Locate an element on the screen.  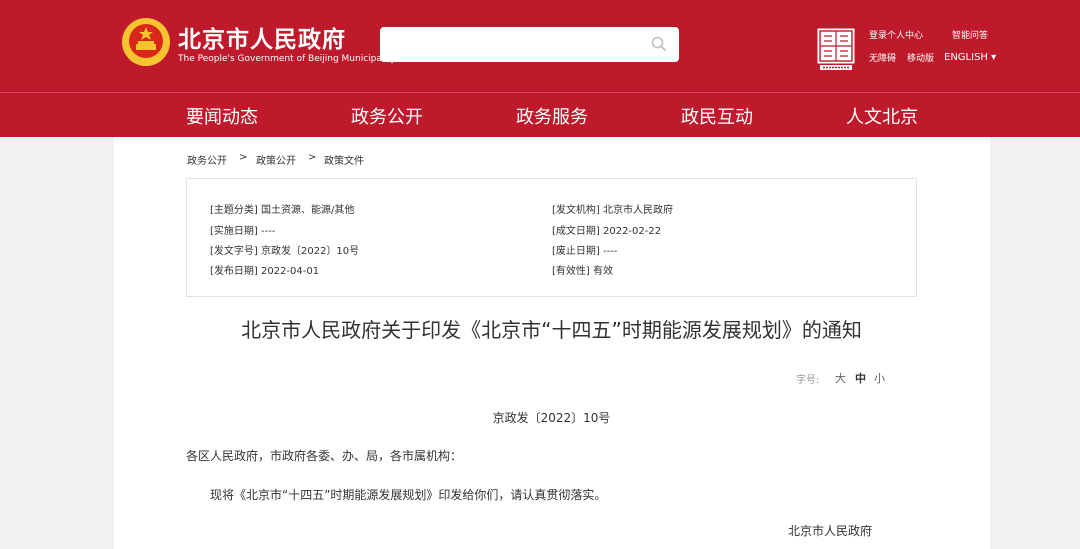
document-body: 现将《北京市“十四五”时期能源发展规划》印发给你们，请认真贯彻落实。 is located at coordinates (408, 495).